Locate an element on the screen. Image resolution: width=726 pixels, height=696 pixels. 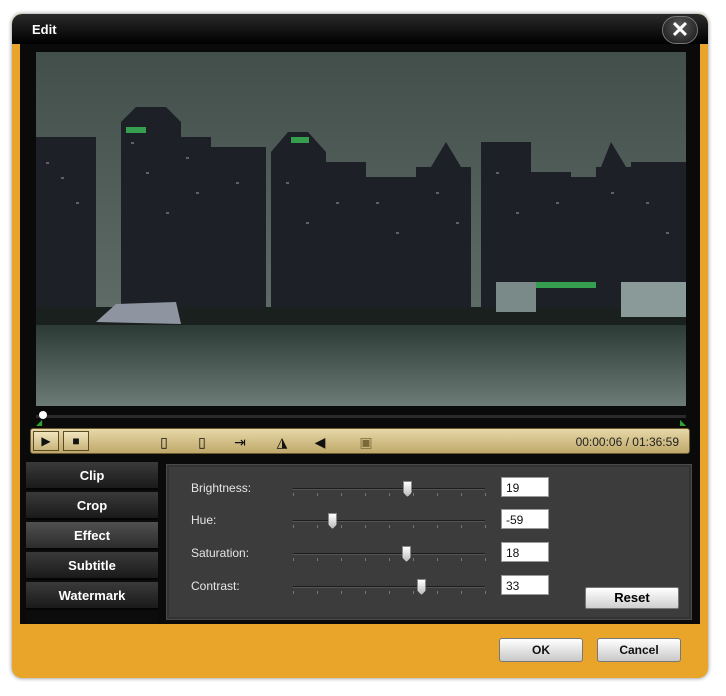
saturation-slider-thumb is located at coordinates (406, 554).